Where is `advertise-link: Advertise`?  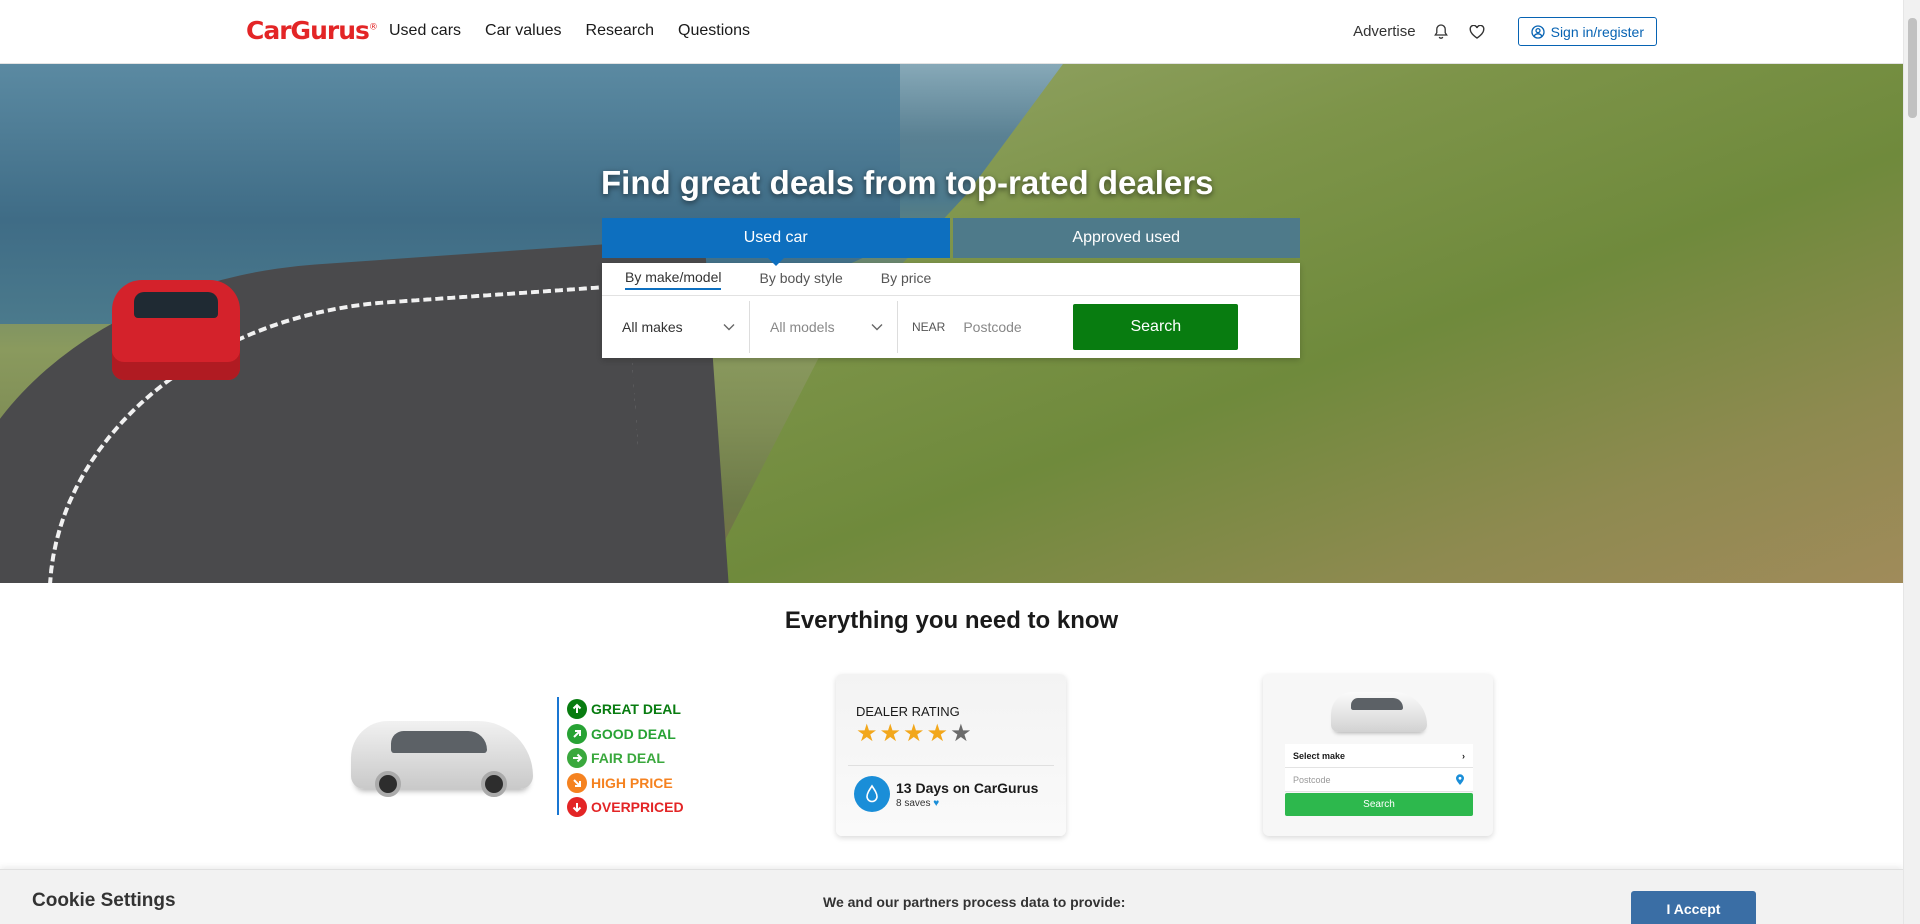 advertise-link: Advertise is located at coordinates (1384, 31).